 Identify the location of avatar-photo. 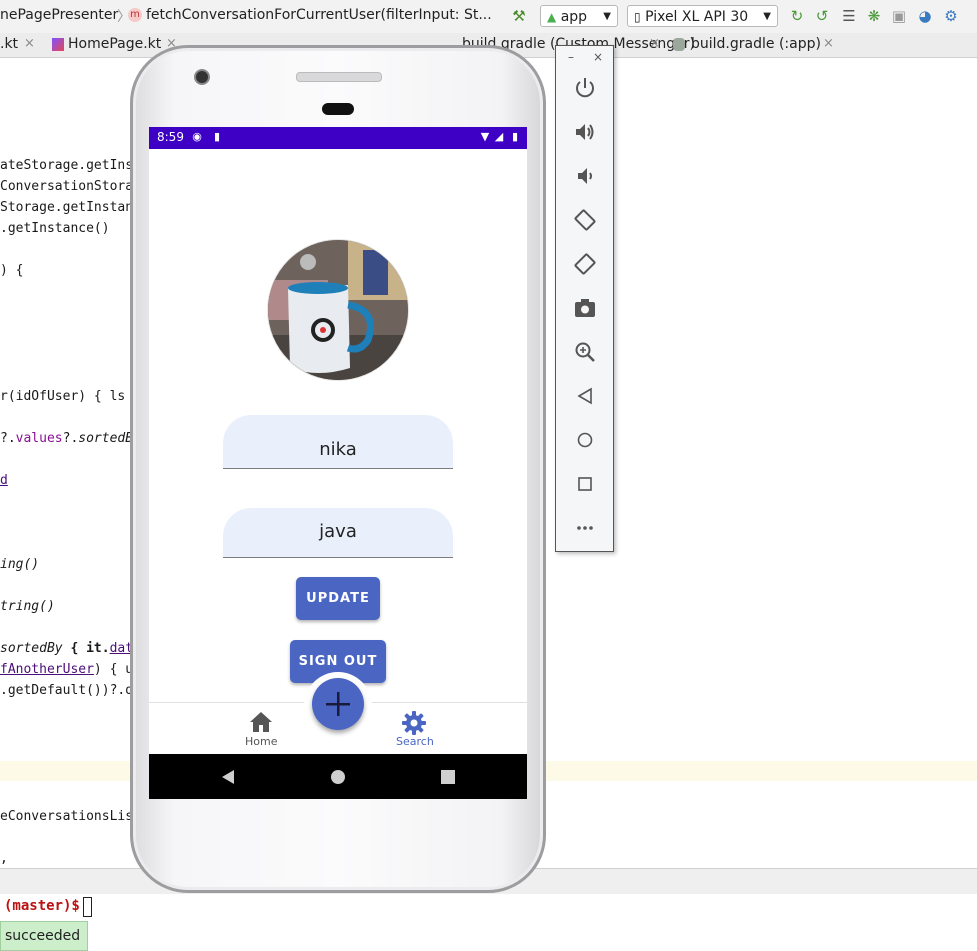
(338, 310).